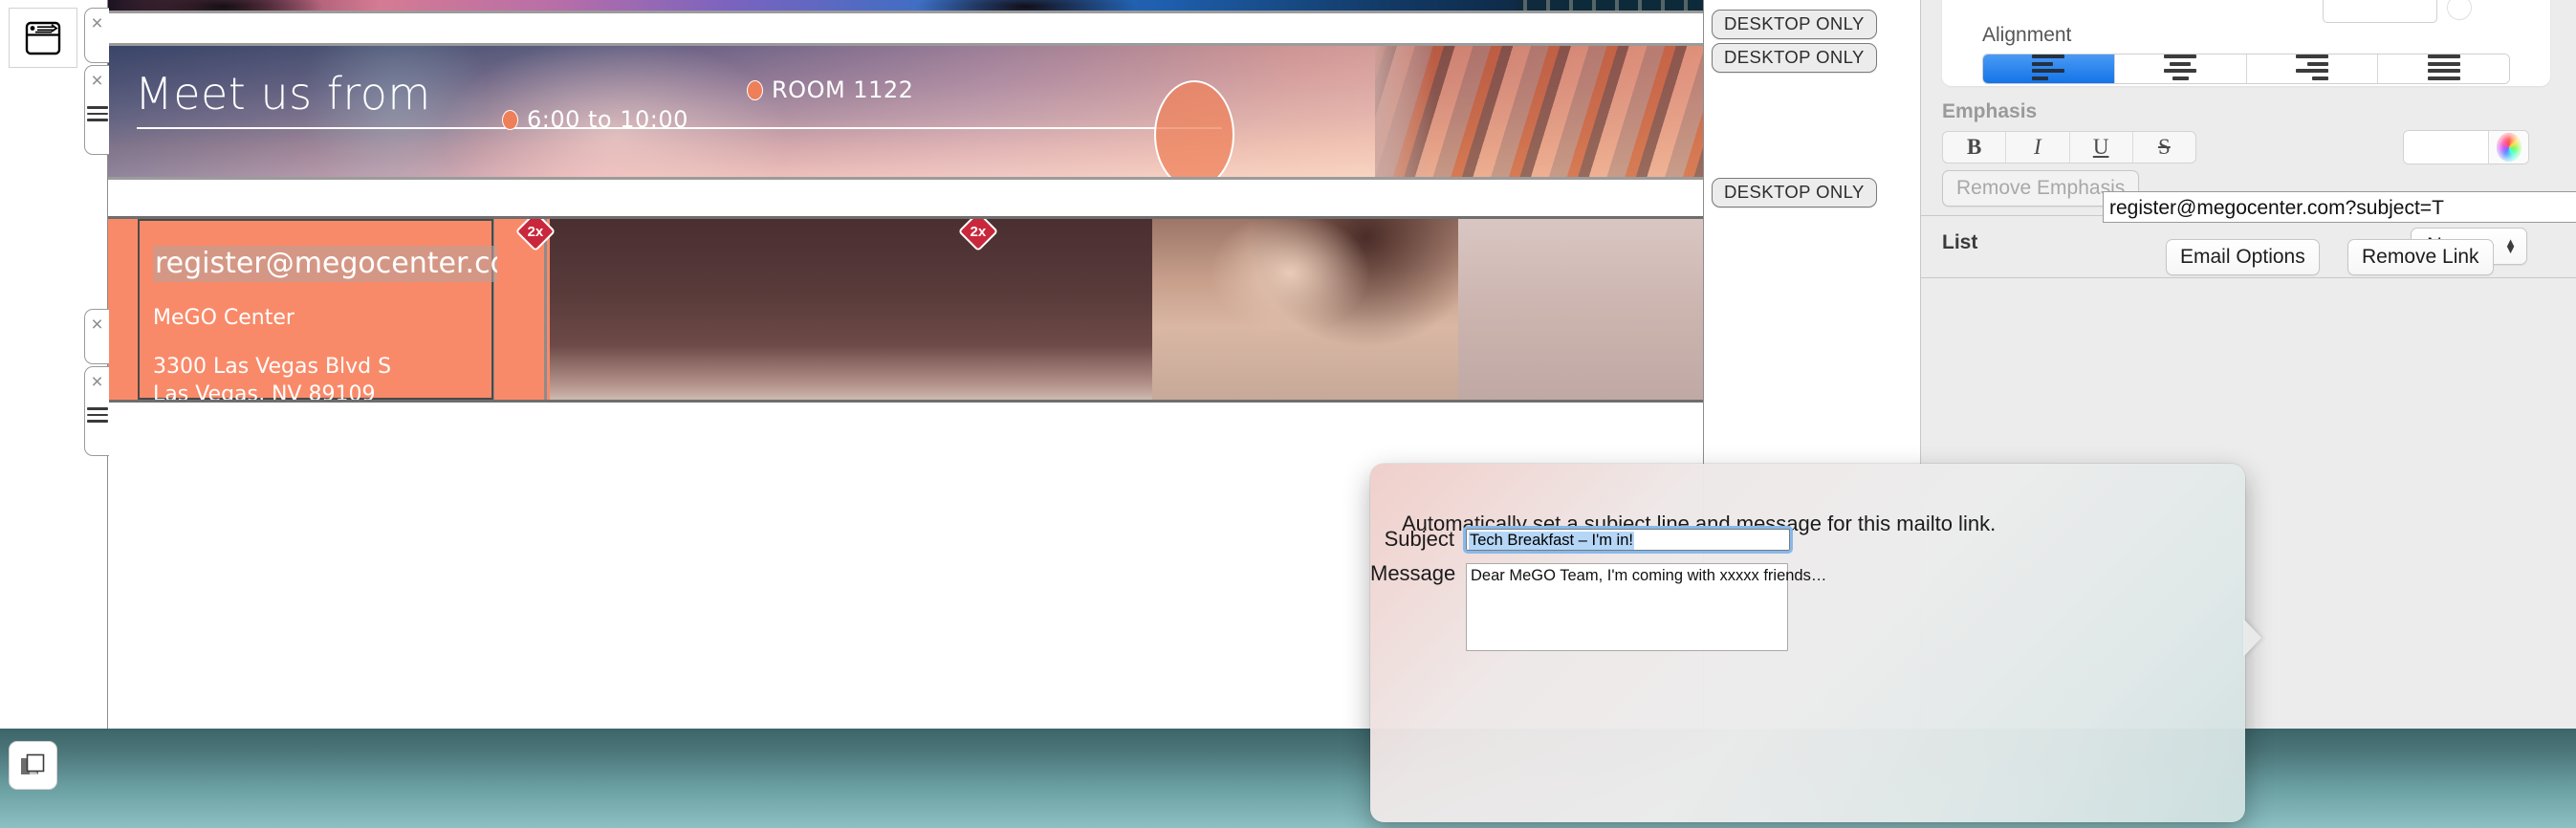  What do you see at coordinates (2038, 147) in the screenshot?
I see `italic-button: I` at bounding box center [2038, 147].